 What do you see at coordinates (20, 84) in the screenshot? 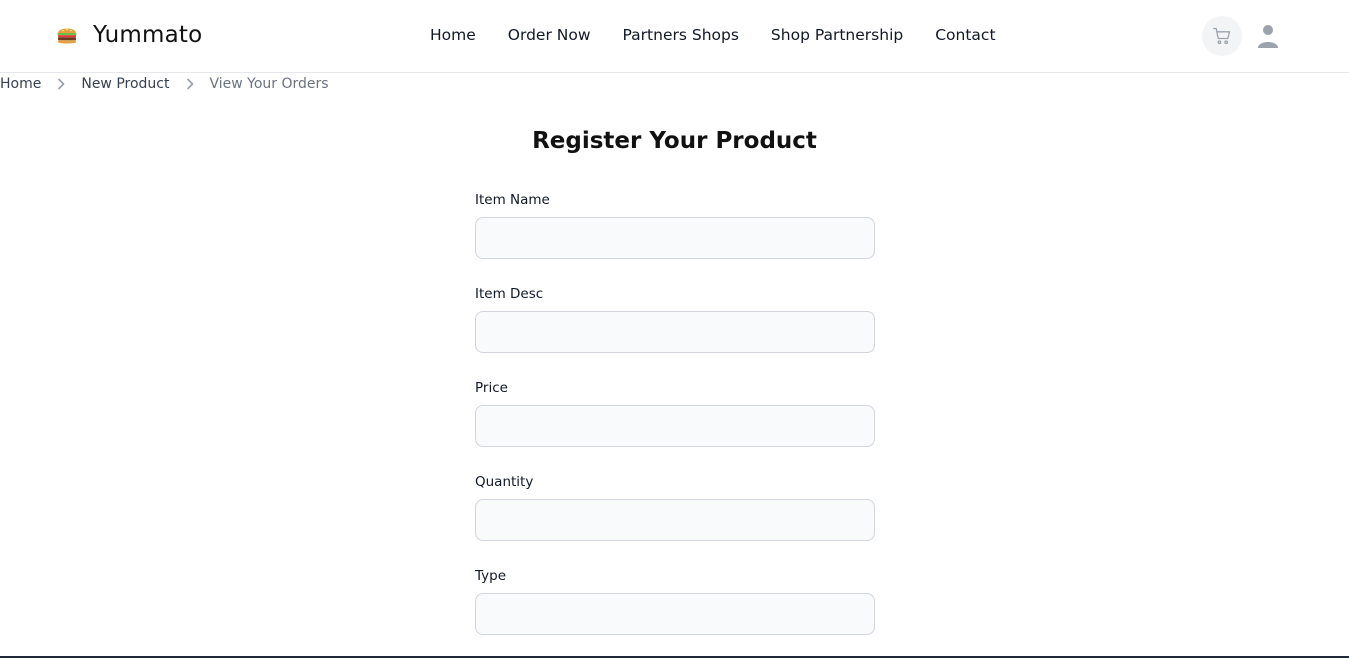
I see `breadcrumb-item-home: Home` at bounding box center [20, 84].